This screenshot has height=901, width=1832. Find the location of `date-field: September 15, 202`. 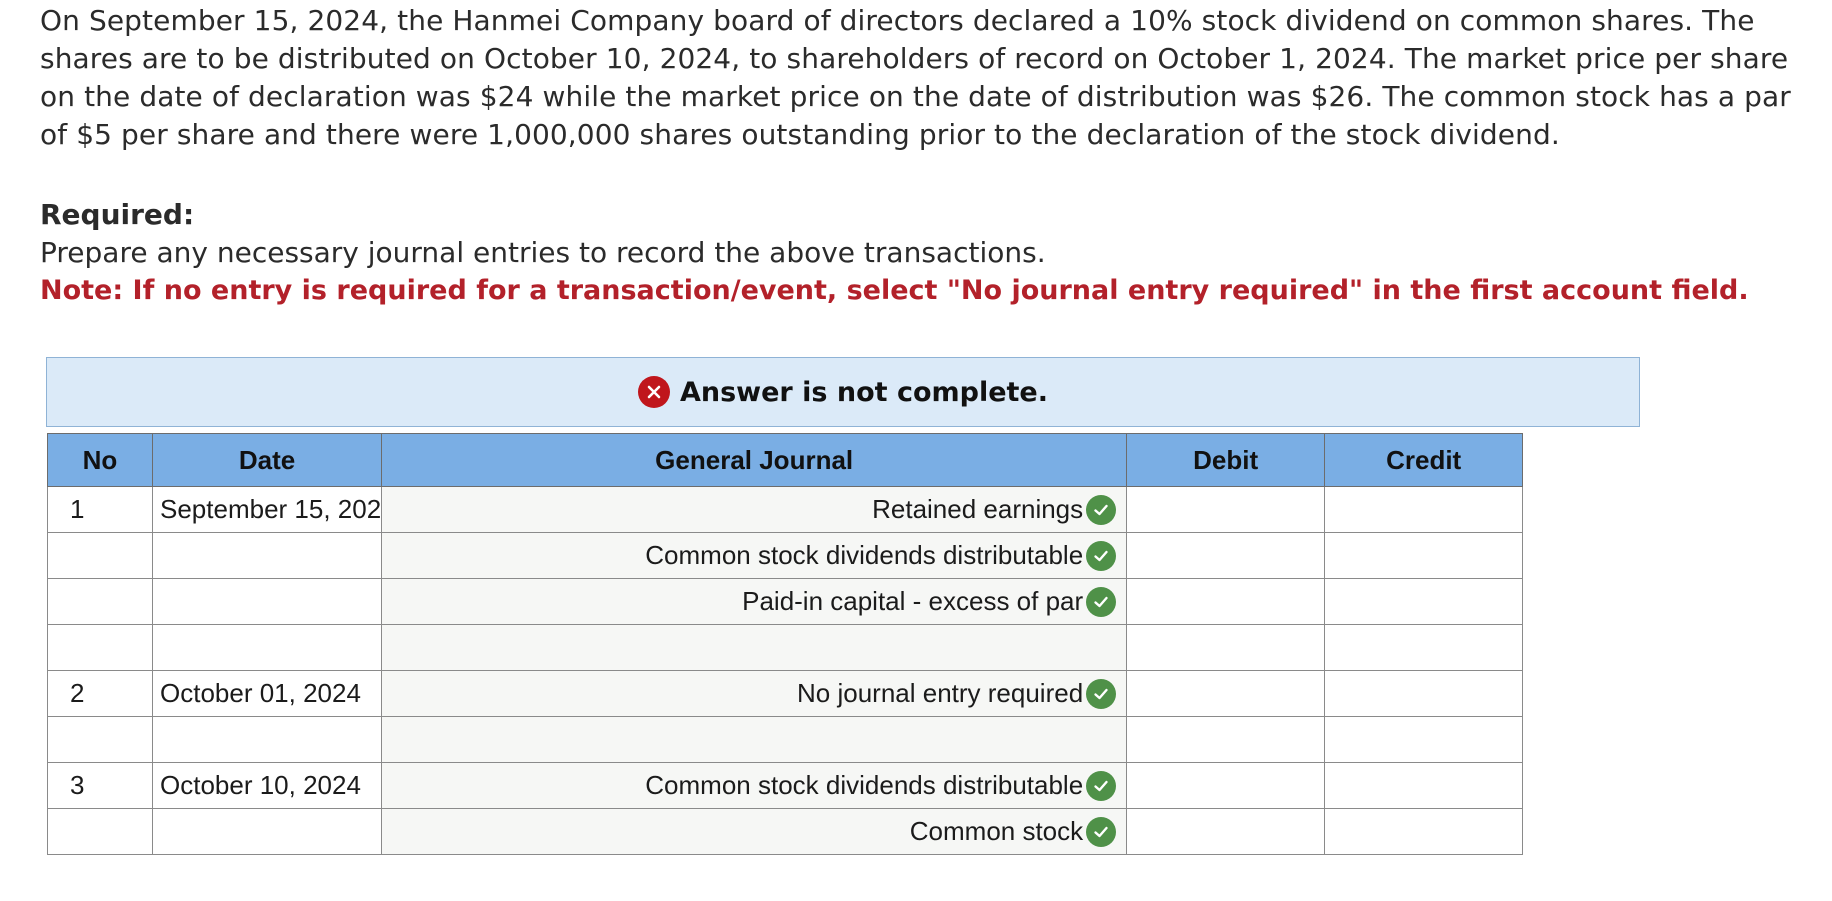

date-field: September 15, 202 is located at coordinates (267, 509).